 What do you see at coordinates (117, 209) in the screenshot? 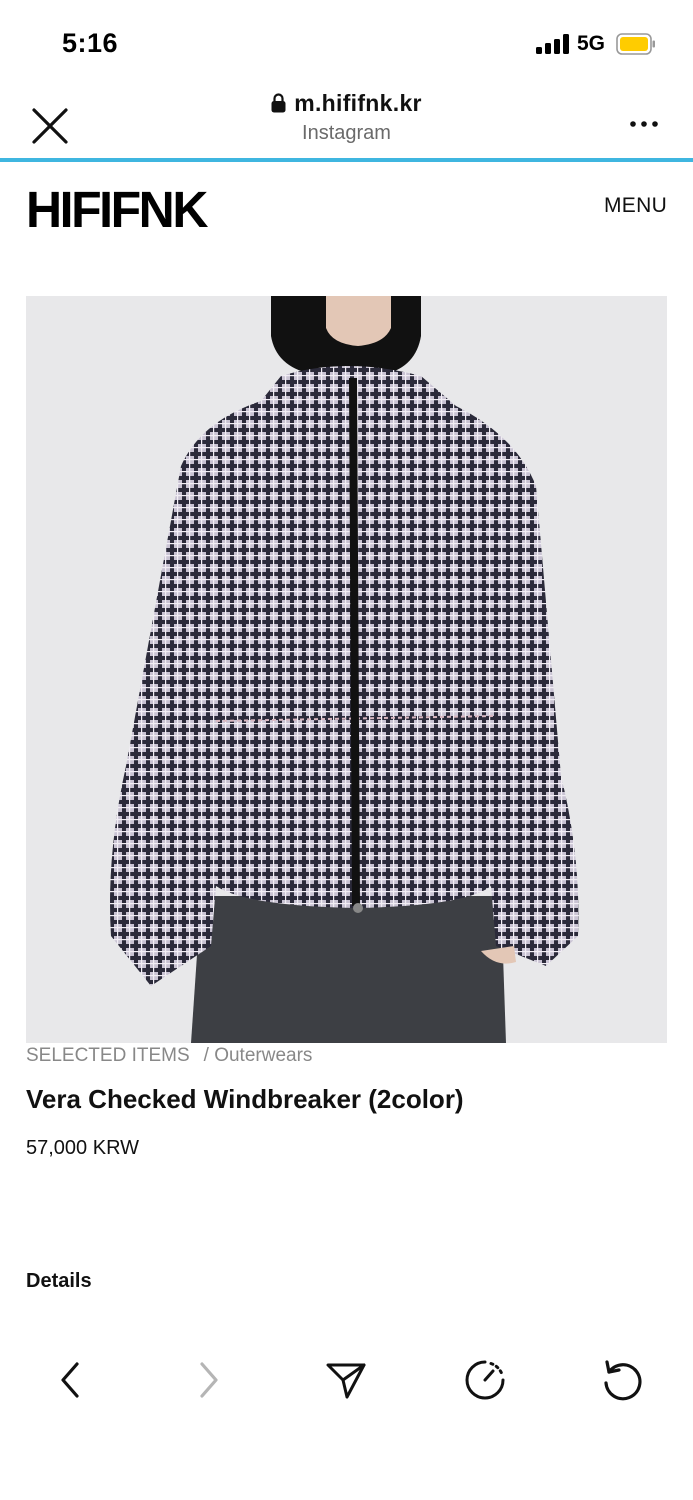
I see `site-logo: HIFIFNK` at bounding box center [117, 209].